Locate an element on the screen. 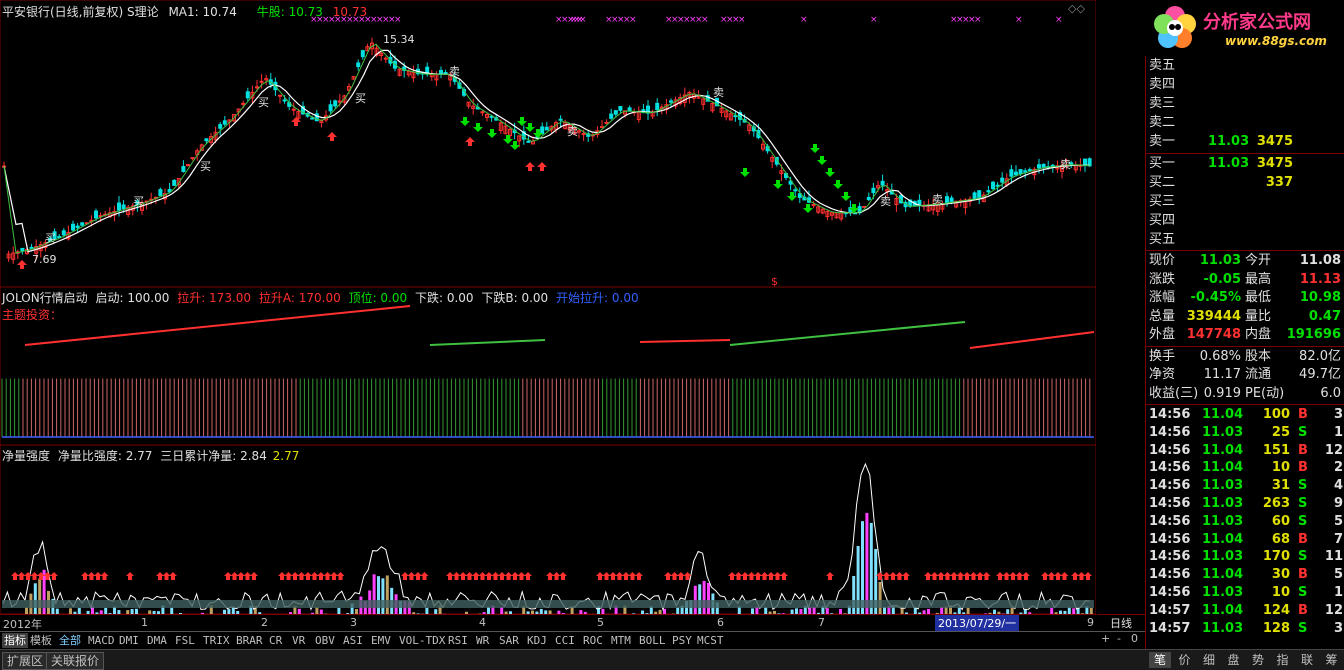 The image size is (1344, 670). indicator-tab-mcst: MCST is located at coordinates (710, 640).